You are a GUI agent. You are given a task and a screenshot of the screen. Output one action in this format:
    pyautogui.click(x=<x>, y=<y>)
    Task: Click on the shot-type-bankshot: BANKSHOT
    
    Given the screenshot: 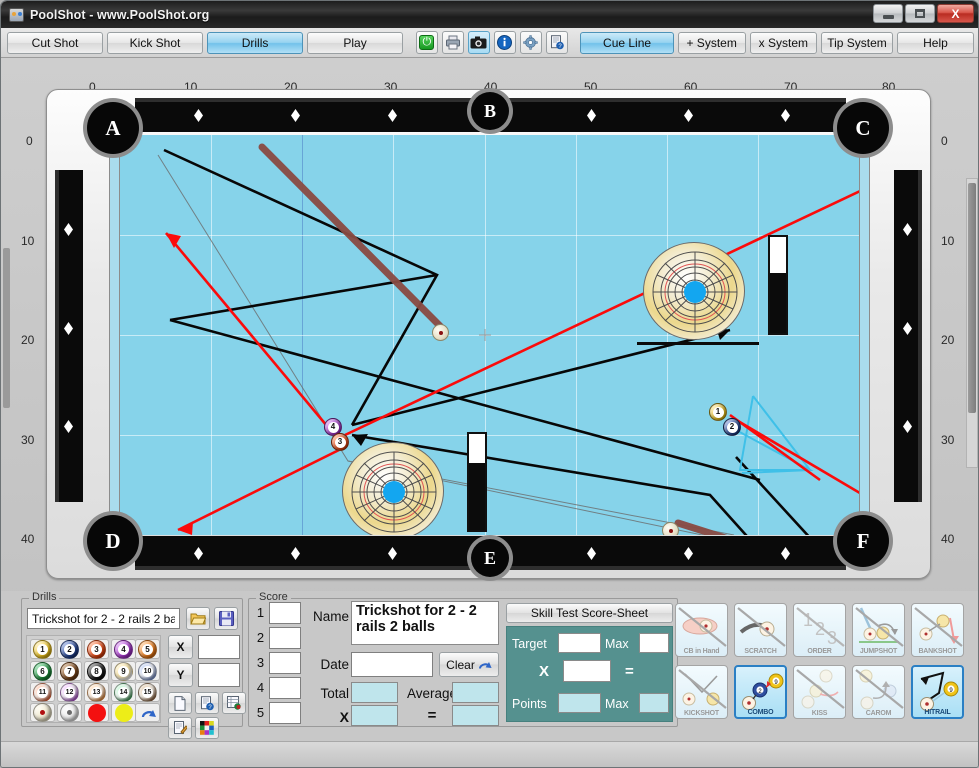 What is the action you would take?
    pyautogui.click(x=937, y=630)
    